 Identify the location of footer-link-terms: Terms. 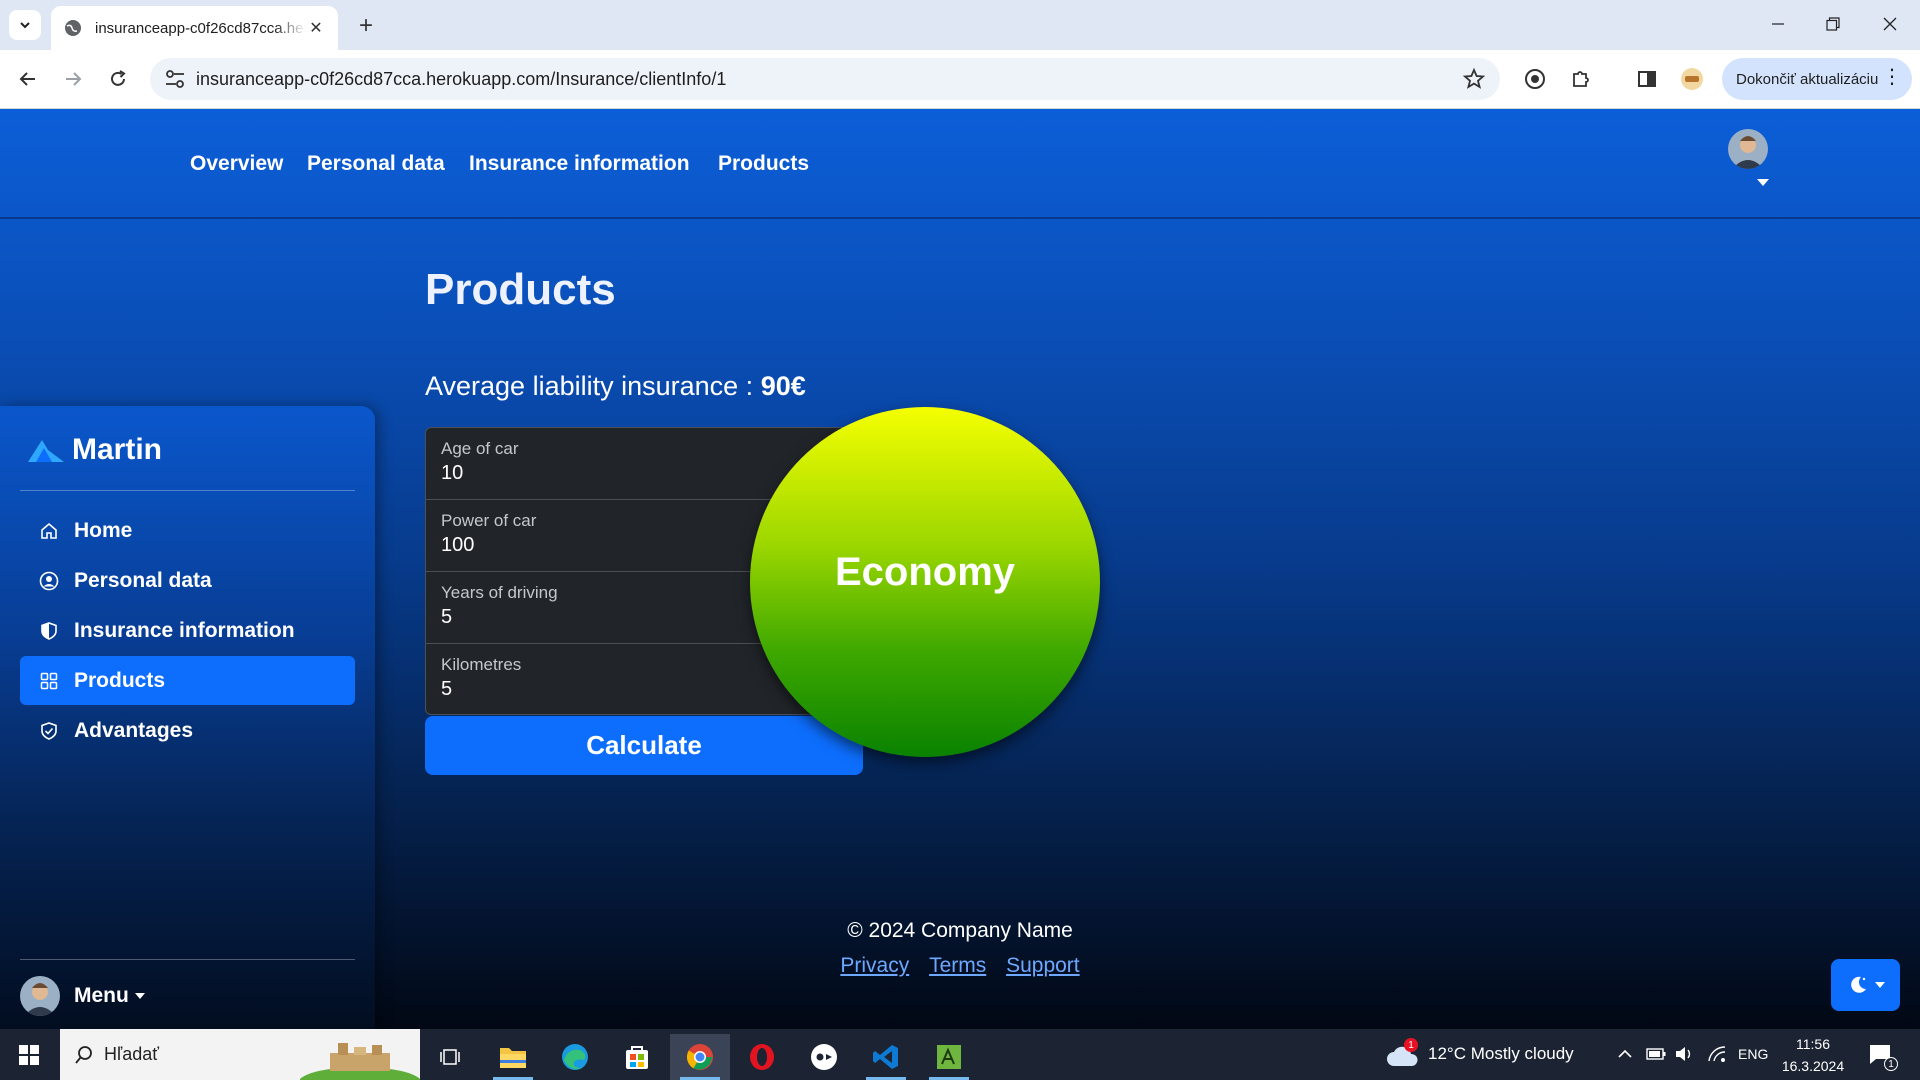
(957, 965).